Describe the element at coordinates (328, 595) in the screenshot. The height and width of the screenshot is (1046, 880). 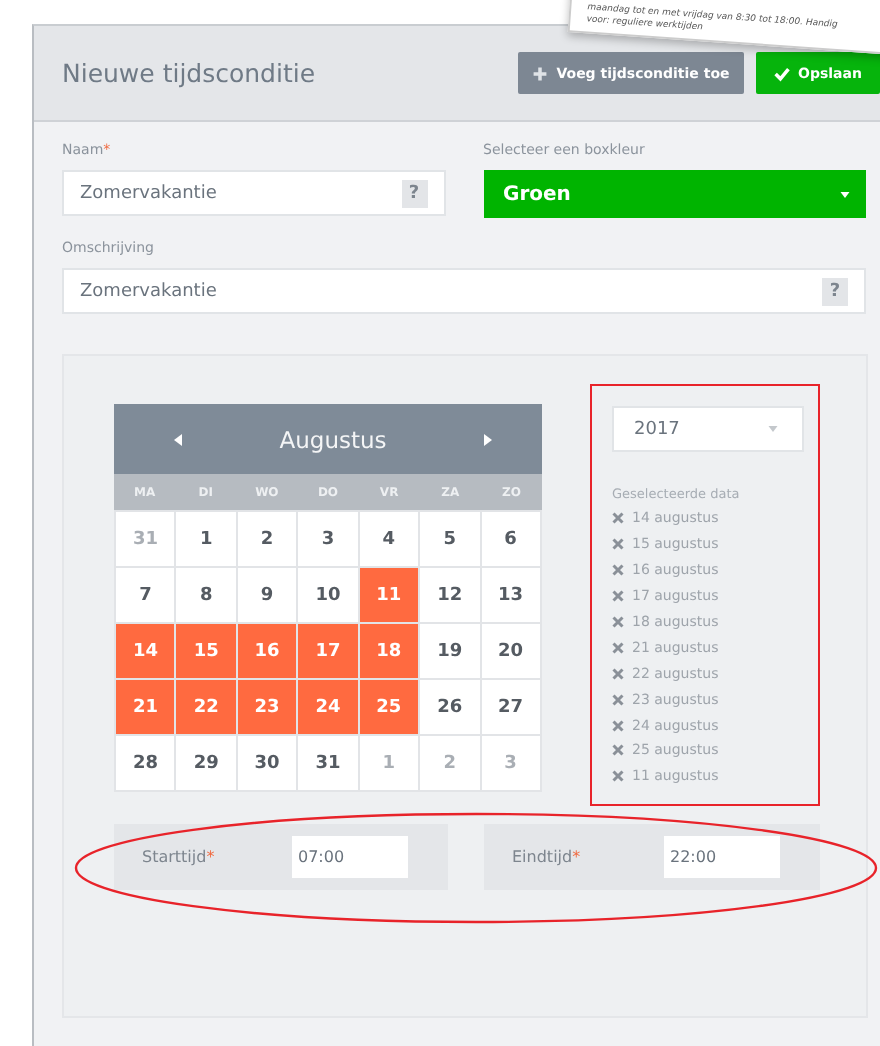
I see `calendar-day: 10` at that location.